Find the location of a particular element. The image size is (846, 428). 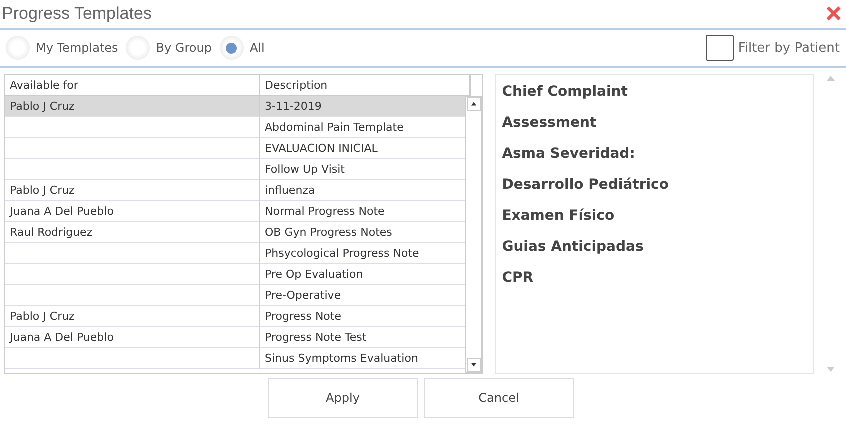

scrollbar is located at coordinates (473, 234).